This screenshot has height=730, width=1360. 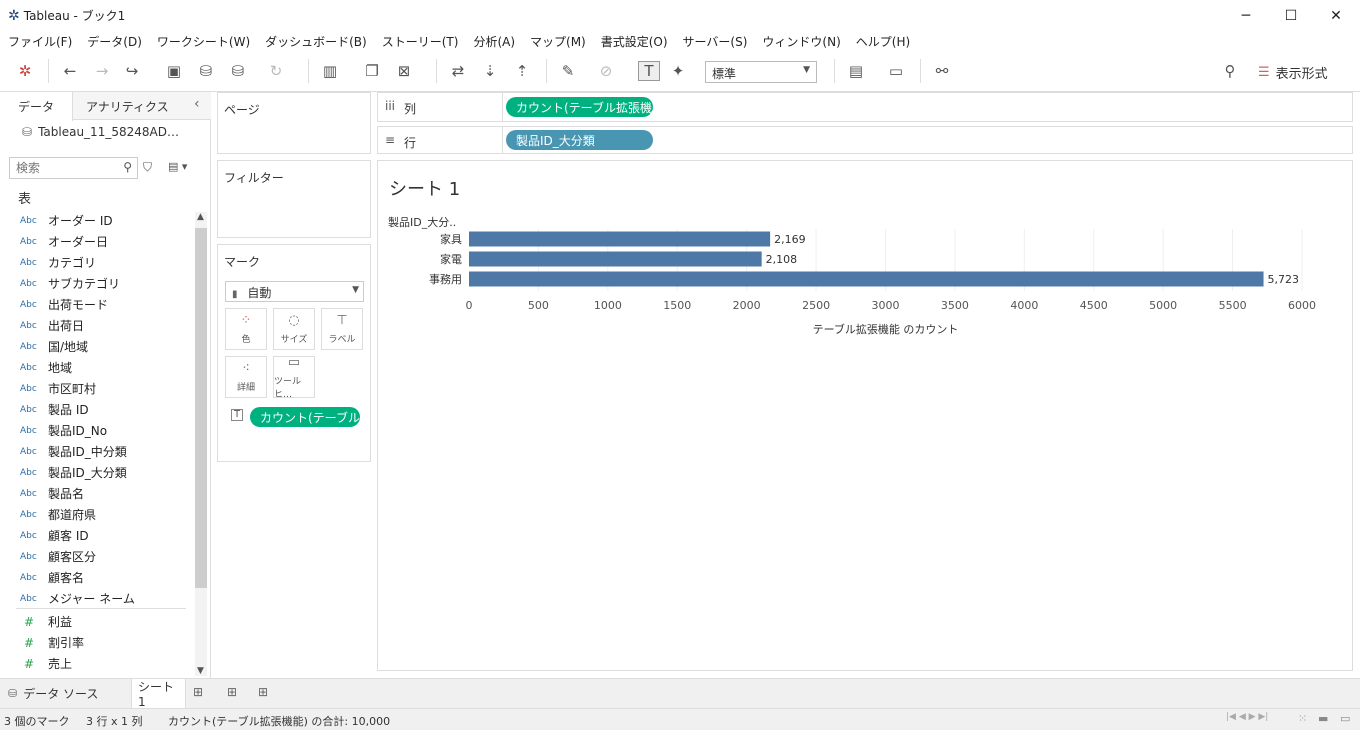 I want to click on dimension-field: Abc 製品ID_No, so click(x=63, y=430).